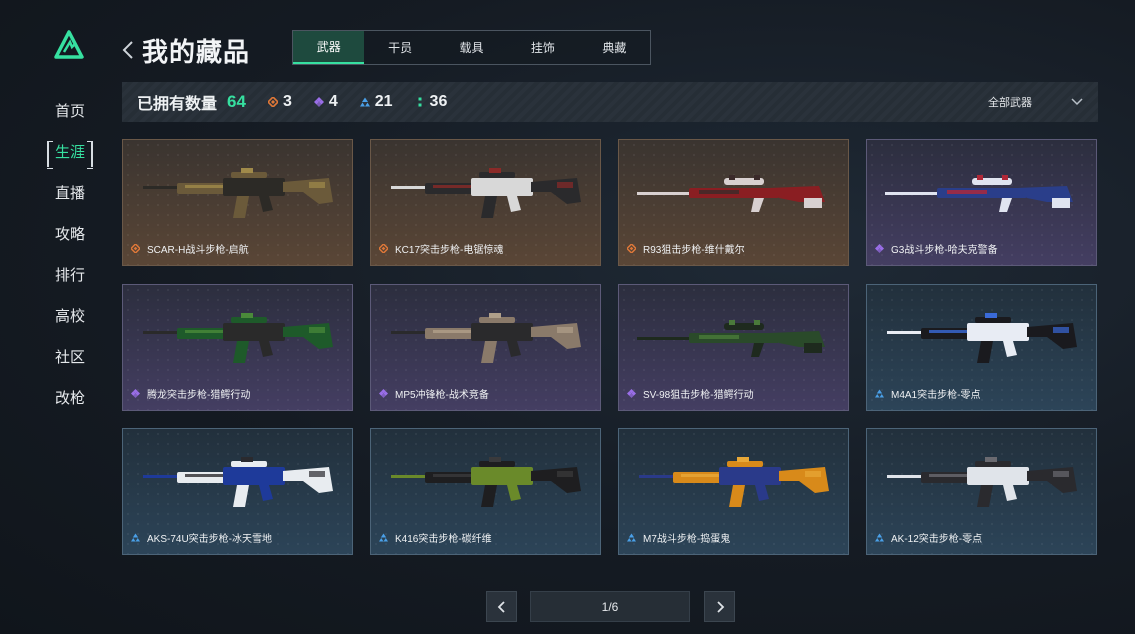  Describe the element at coordinates (70, 192) in the screenshot. I see `sidebar-item-2: 直播` at that location.